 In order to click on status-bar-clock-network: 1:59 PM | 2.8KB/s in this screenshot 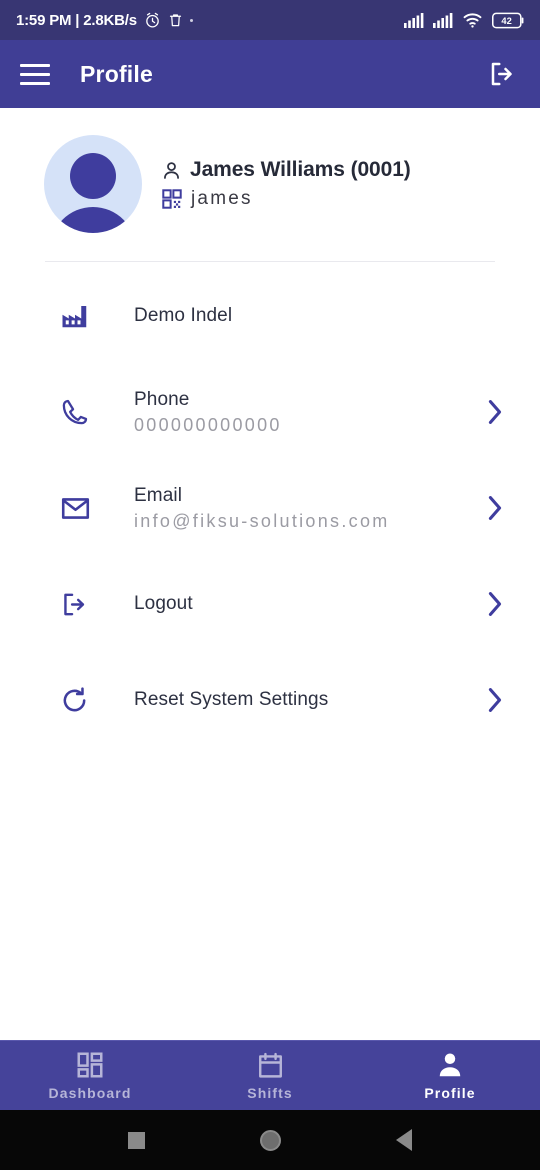, I will do `click(76, 20)`.